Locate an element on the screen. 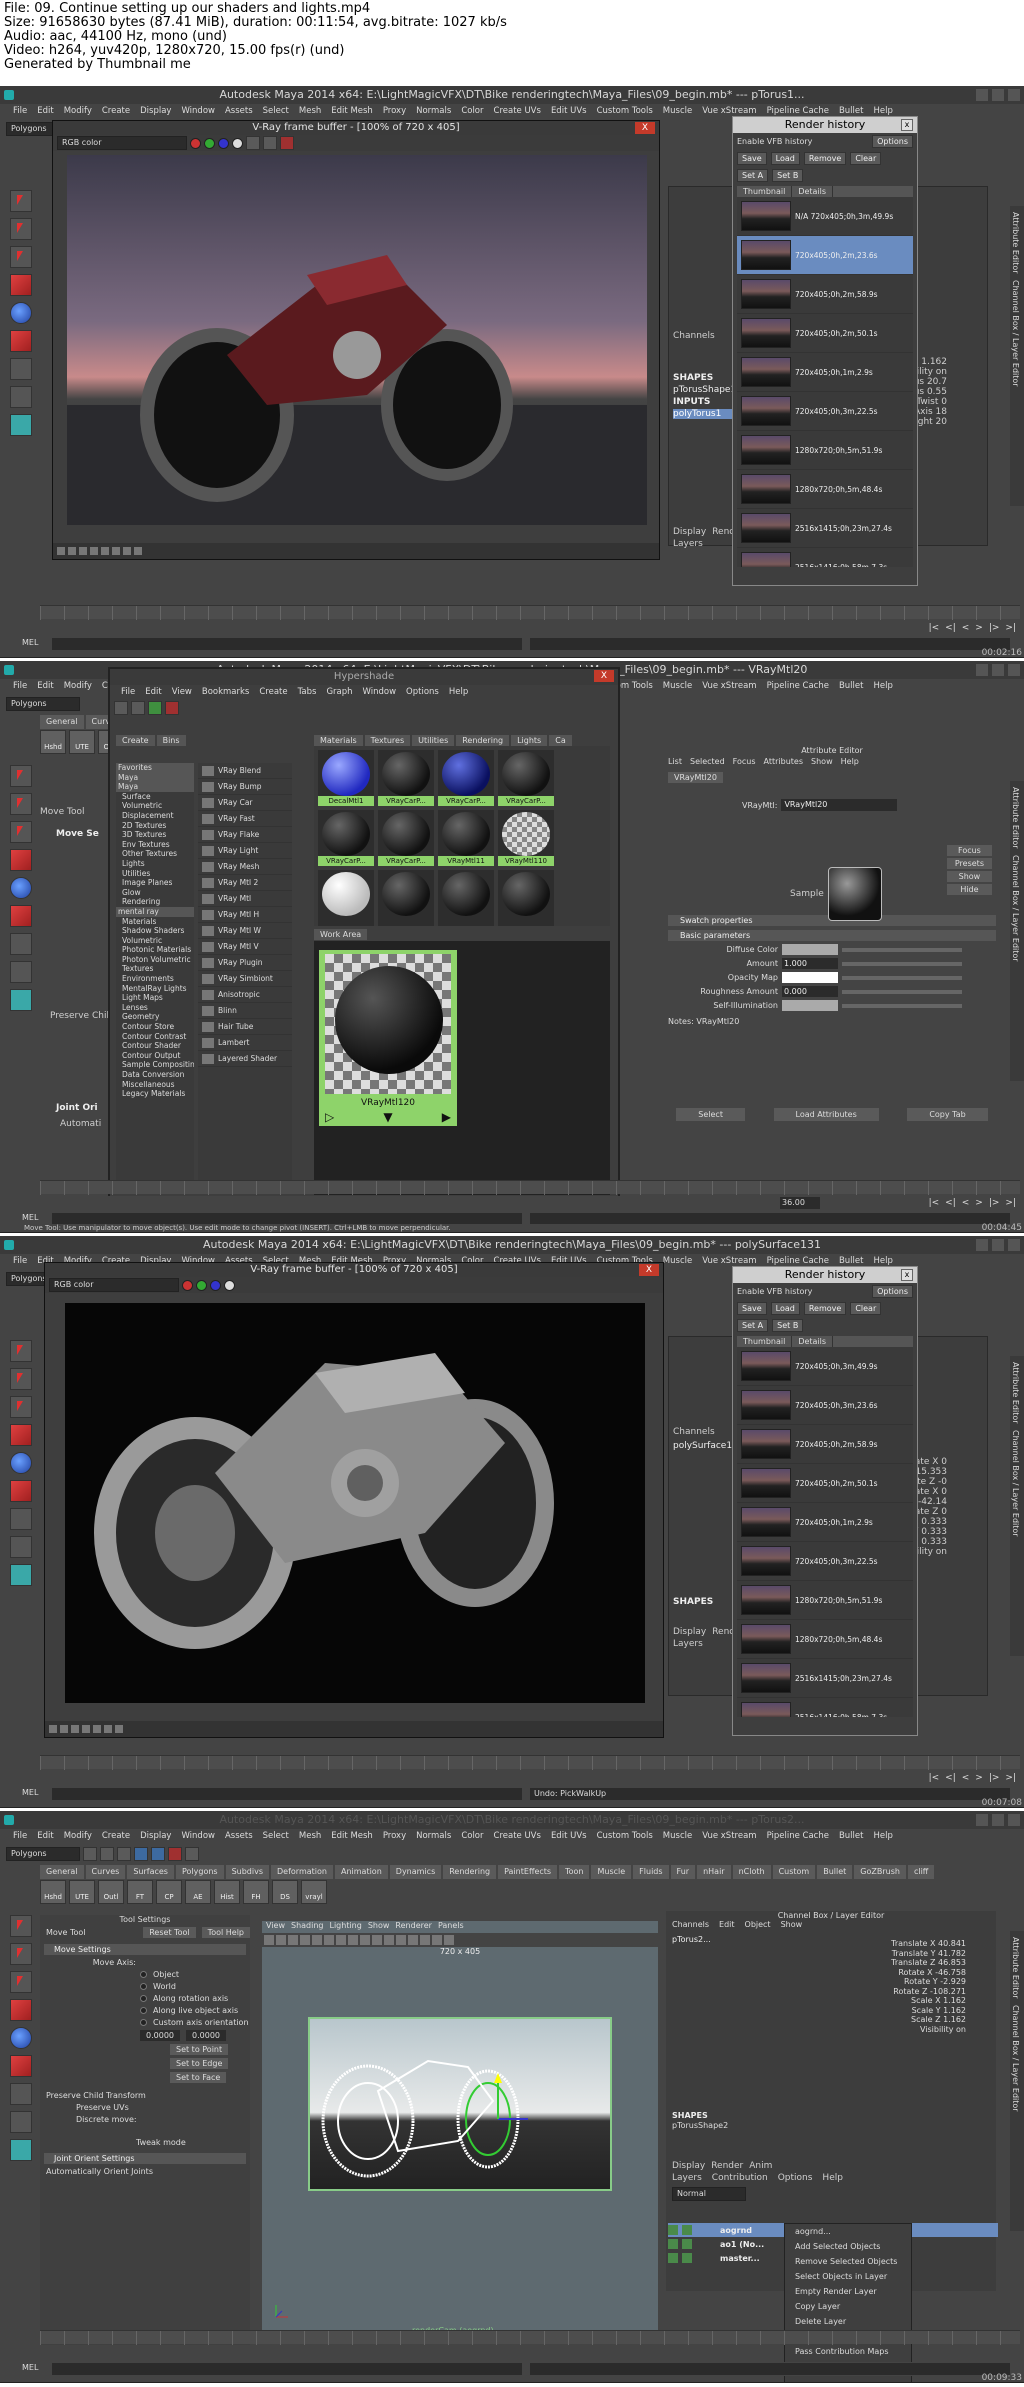  node-type-item: Anisotropic is located at coordinates (245, 995).